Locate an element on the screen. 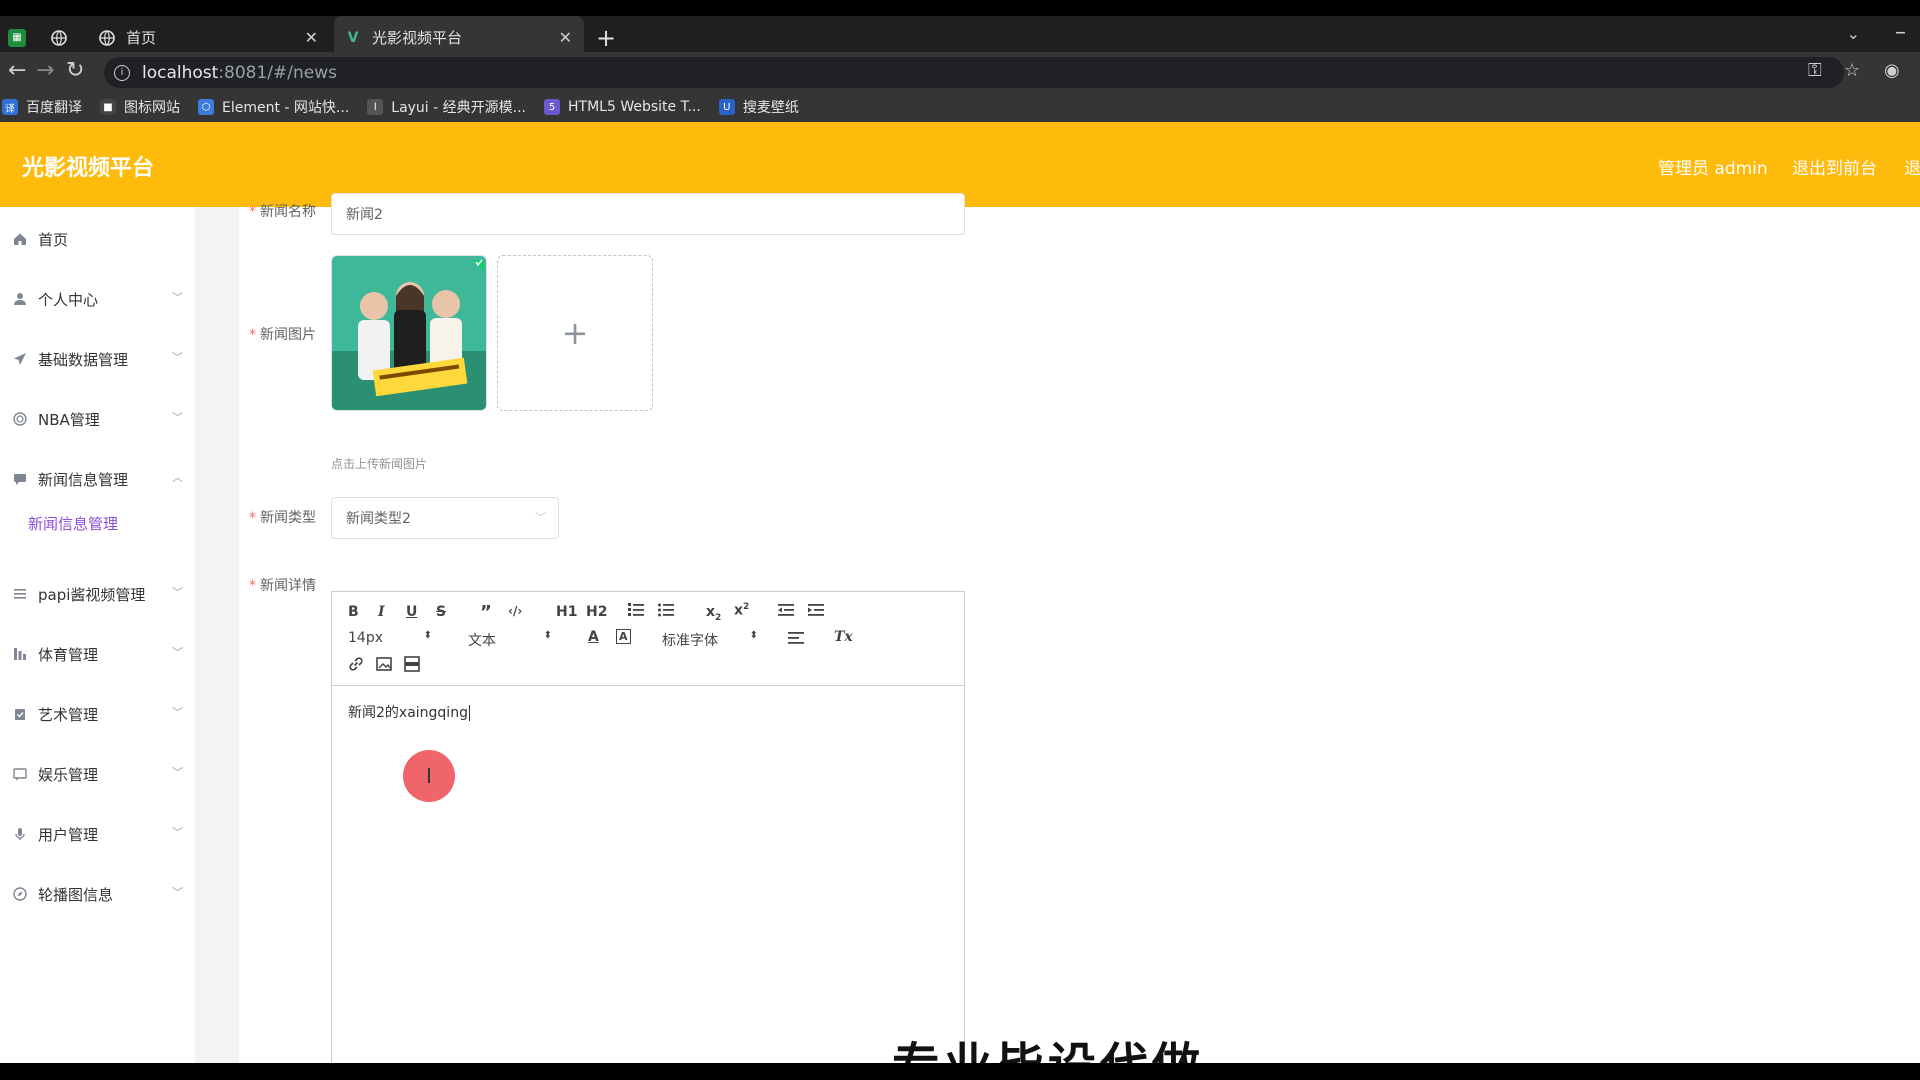 The height and width of the screenshot is (1080, 1920). sidebar-item-art: 艺术管理 ﹀ is located at coordinates (97, 714).